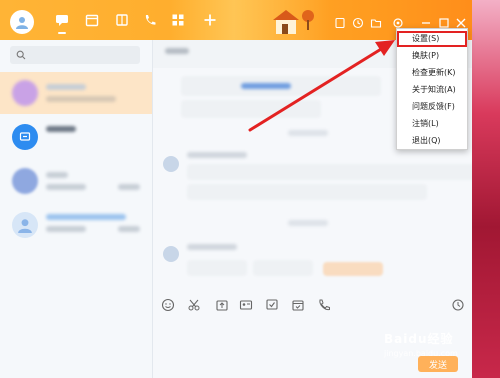  Describe the element at coordinates (432, 124) in the screenshot. I see `menu-item-logout: 注销(L)` at that location.